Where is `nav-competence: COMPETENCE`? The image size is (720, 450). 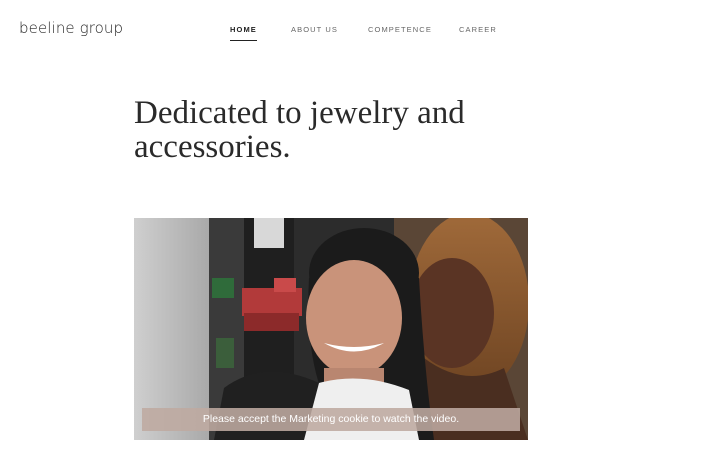 nav-competence: COMPETENCE is located at coordinates (400, 29).